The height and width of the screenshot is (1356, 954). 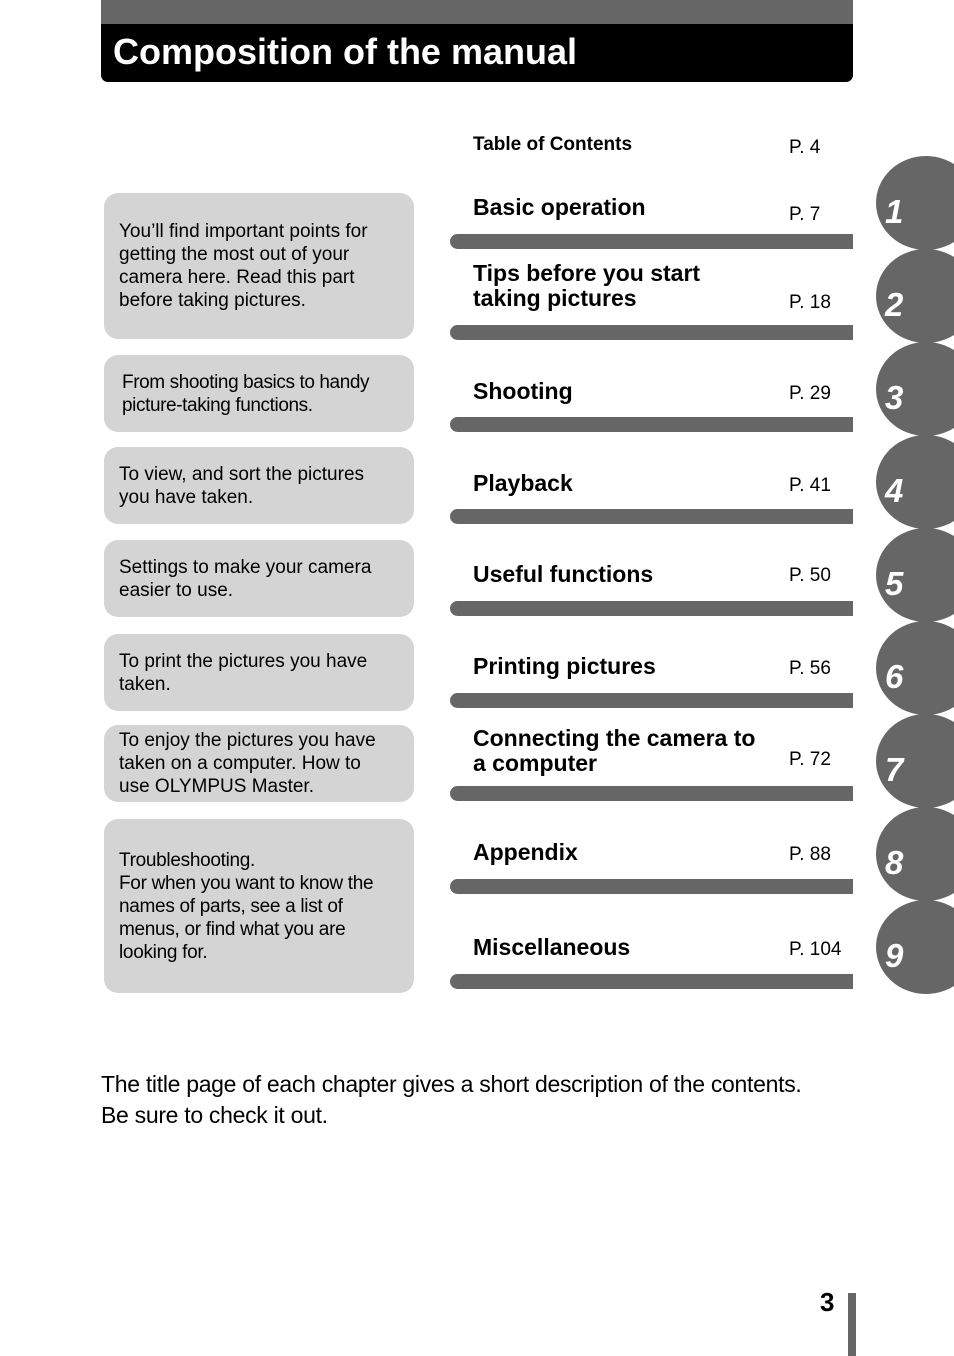 What do you see at coordinates (563, 574) in the screenshot?
I see `chapter-title: Useful functions` at bounding box center [563, 574].